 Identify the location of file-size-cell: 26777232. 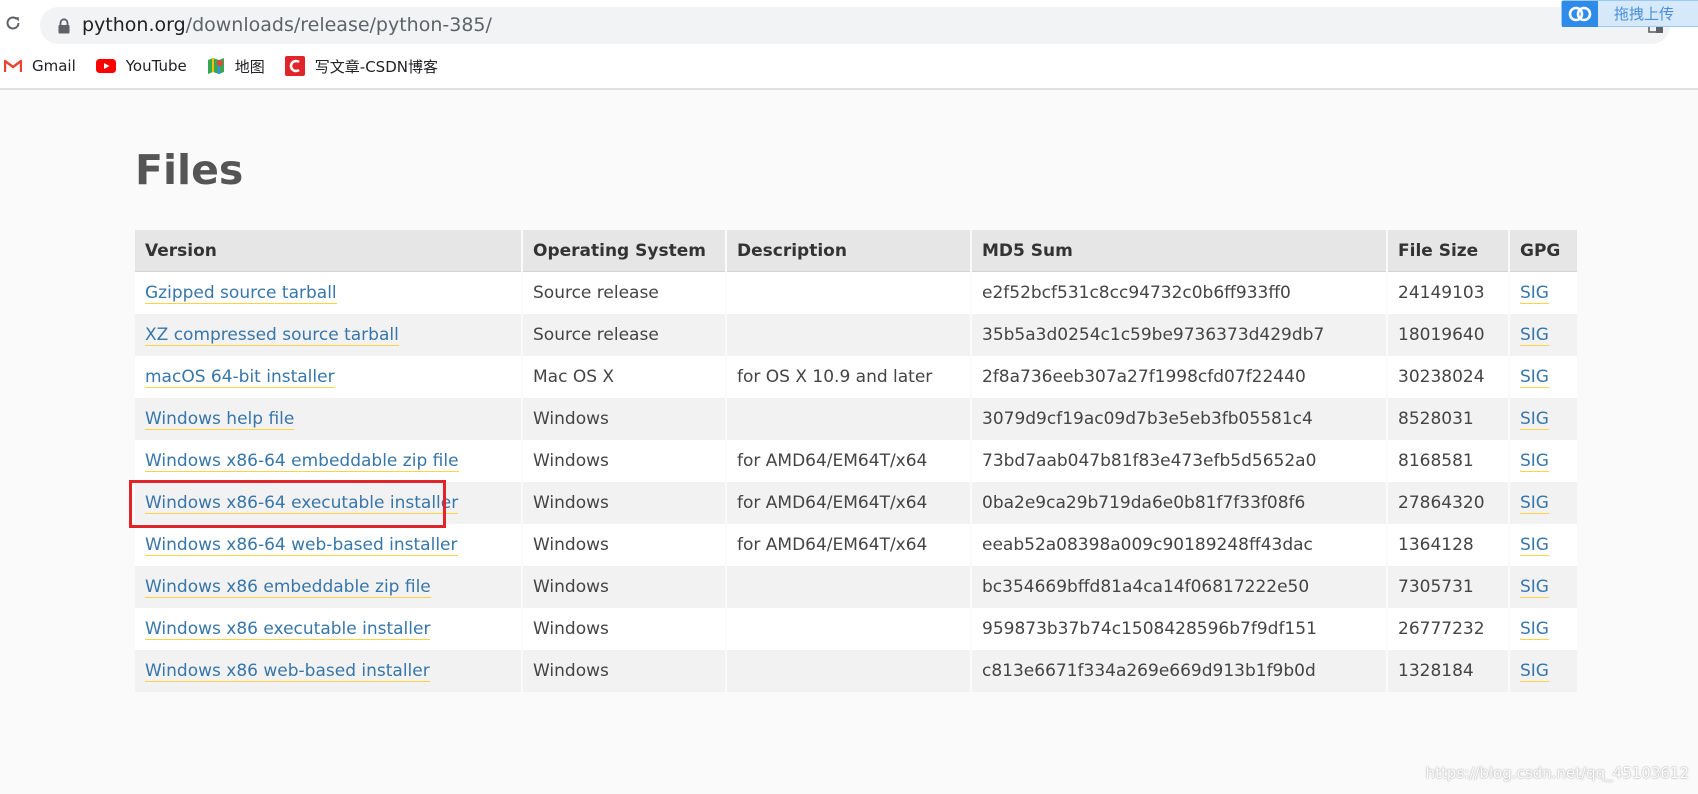
(1448, 629).